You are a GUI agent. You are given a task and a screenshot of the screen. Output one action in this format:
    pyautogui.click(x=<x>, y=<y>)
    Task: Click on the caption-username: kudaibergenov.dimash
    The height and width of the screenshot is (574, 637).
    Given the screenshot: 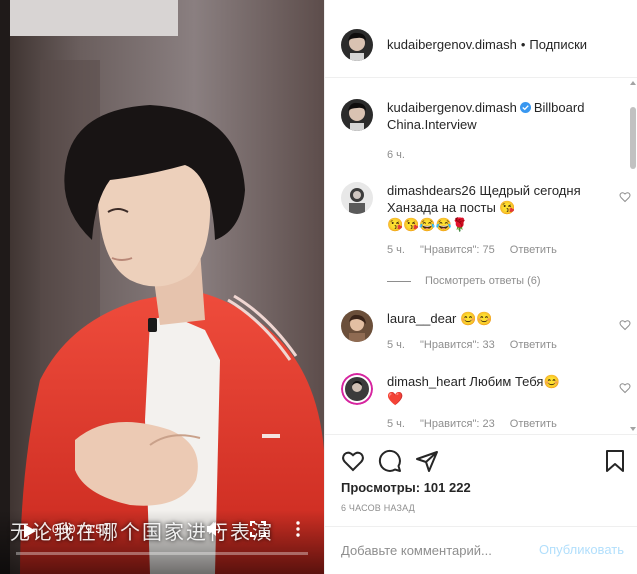 What is the action you would take?
    pyautogui.click(x=452, y=107)
    